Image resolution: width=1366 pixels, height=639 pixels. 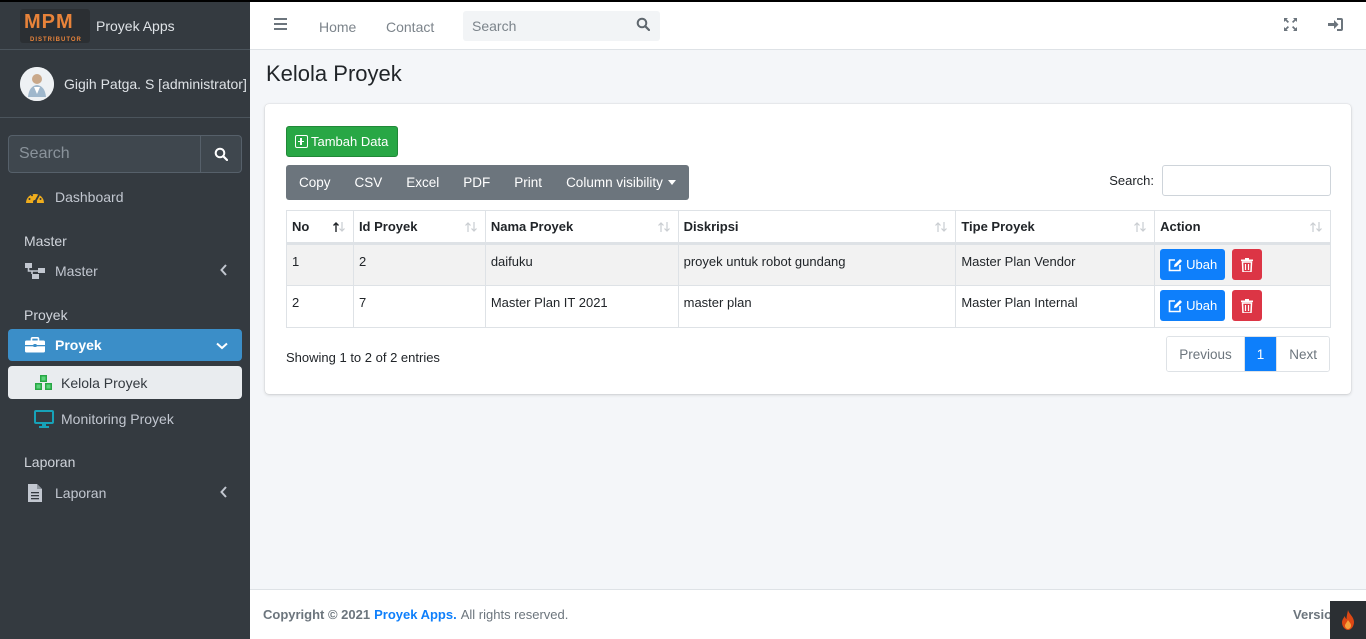 What do you see at coordinates (1175, 264) in the screenshot?
I see `edit-icon` at bounding box center [1175, 264].